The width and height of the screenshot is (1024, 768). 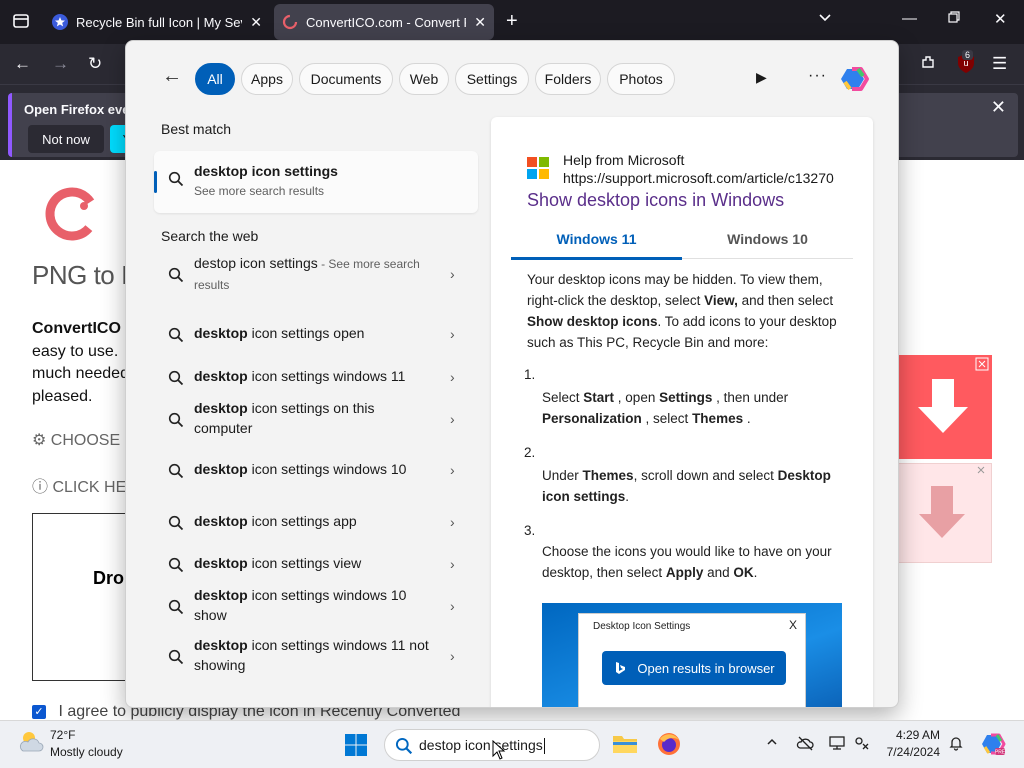 What do you see at coordinates (21, 23) in the screenshot?
I see `tab-list-icon` at bounding box center [21, 23].